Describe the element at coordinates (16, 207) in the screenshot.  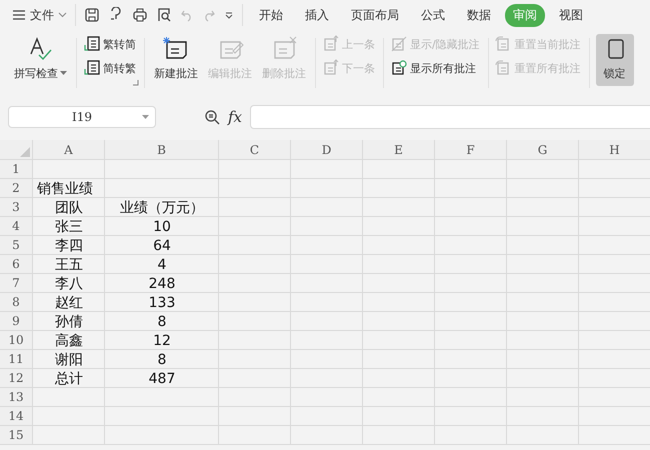
I see `row-number: 3` at that location.